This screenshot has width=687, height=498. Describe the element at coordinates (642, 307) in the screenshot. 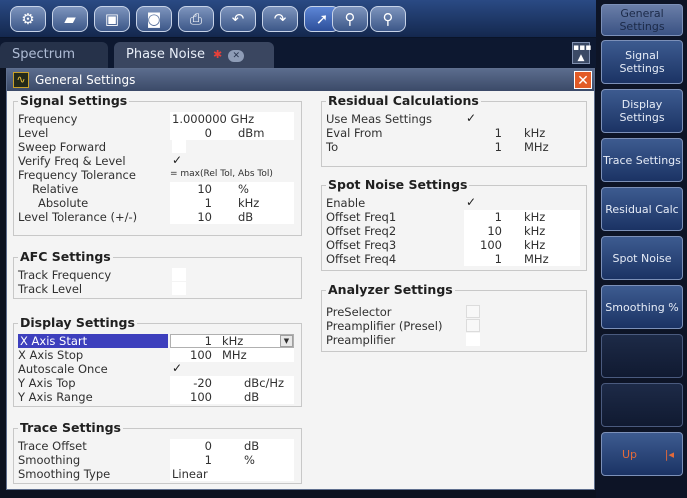

I see `softkey-smoothing: Smoothing %` at that location.